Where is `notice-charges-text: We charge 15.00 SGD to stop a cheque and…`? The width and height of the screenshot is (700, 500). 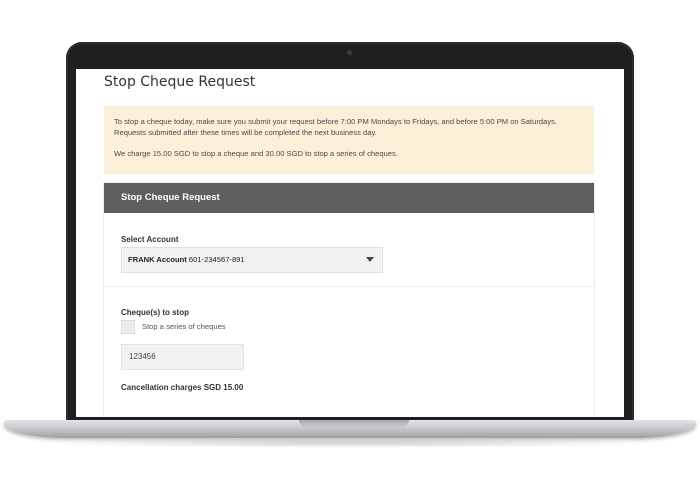 notice-charges-text: We charge 15.00 SGD to stop a cheque and… is located at coordinates (256, 153).